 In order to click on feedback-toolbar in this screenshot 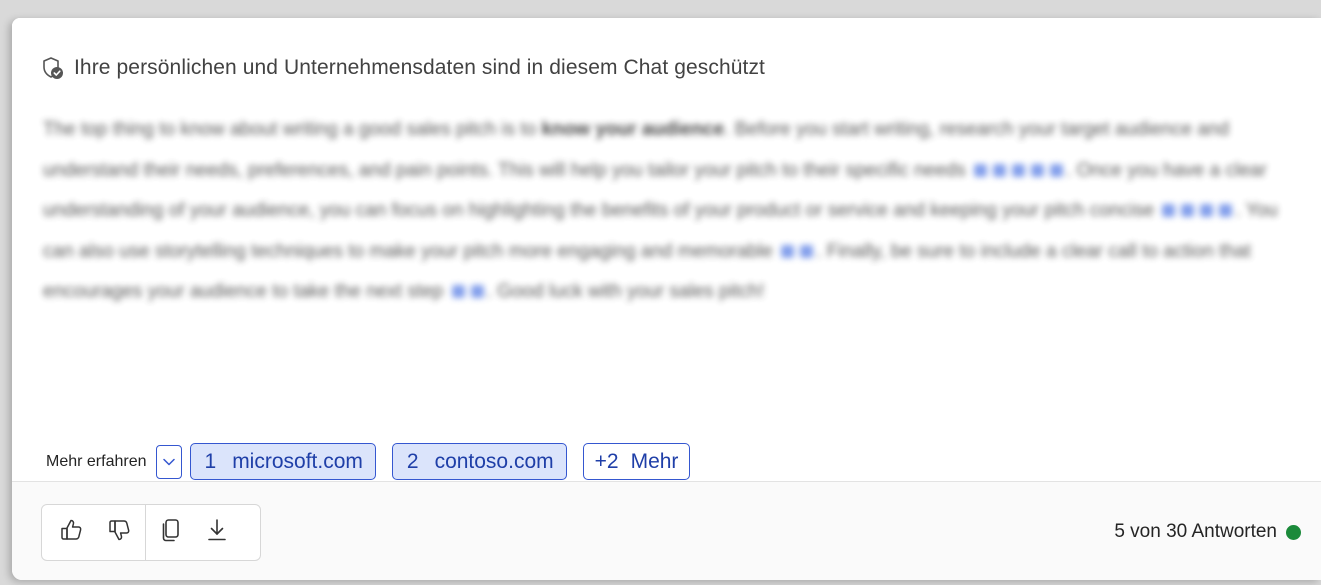, I will do `click(151, 532)`.